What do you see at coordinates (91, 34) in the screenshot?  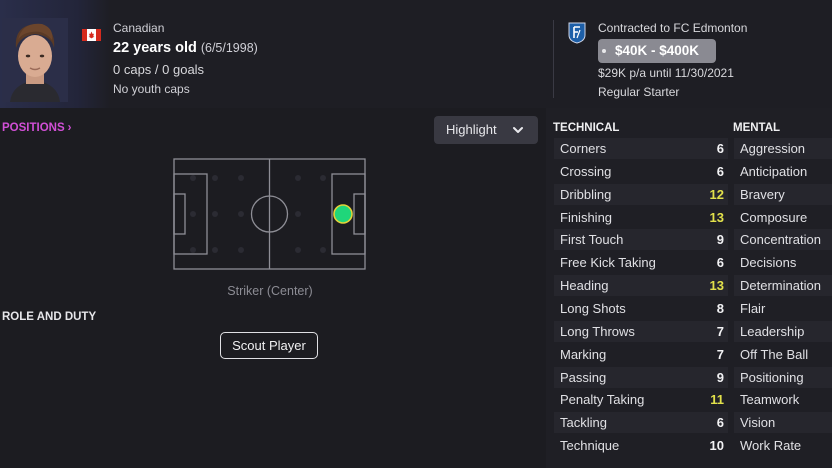 I see `canada-flag-icon` at bounding box center [91, 34].